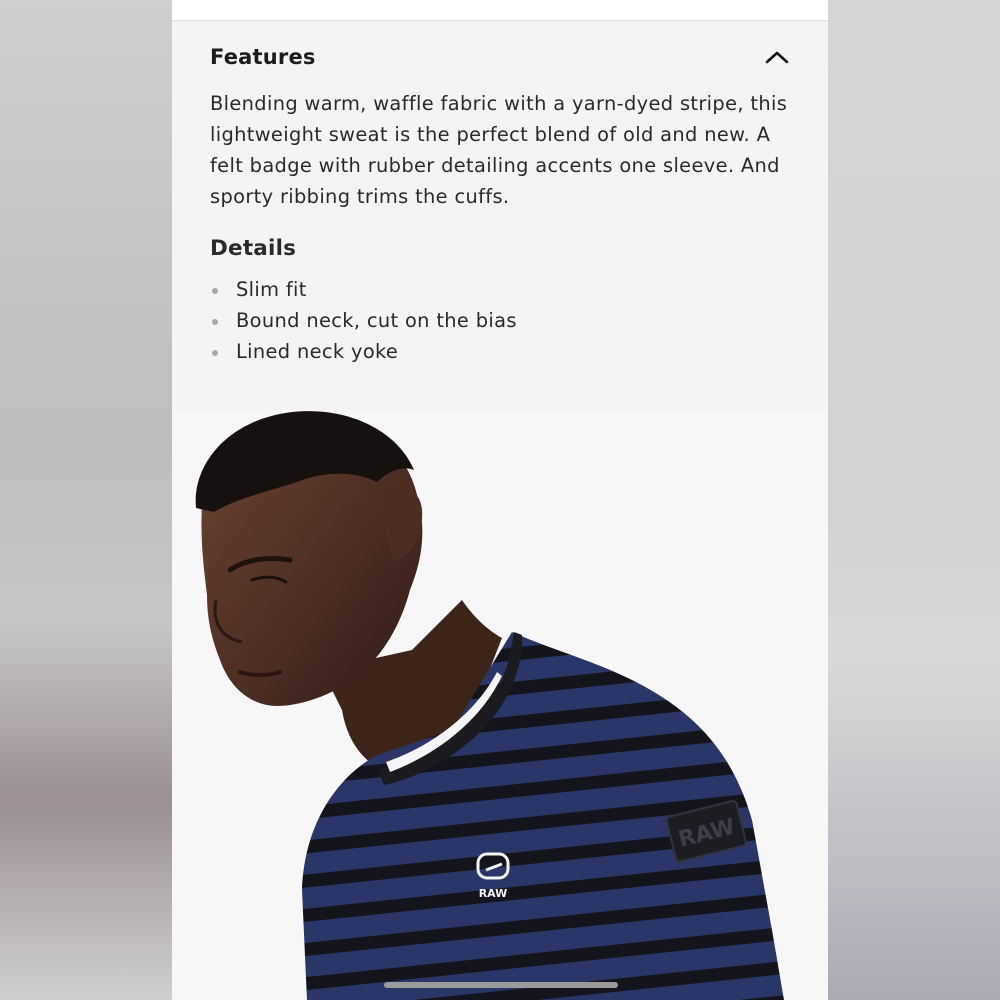 Image resolution: width=1000 pixels, height=1000 pixels. Describe the element at coordinates (253, 248) in the screenshot. I see `details-title: Details` at that location.